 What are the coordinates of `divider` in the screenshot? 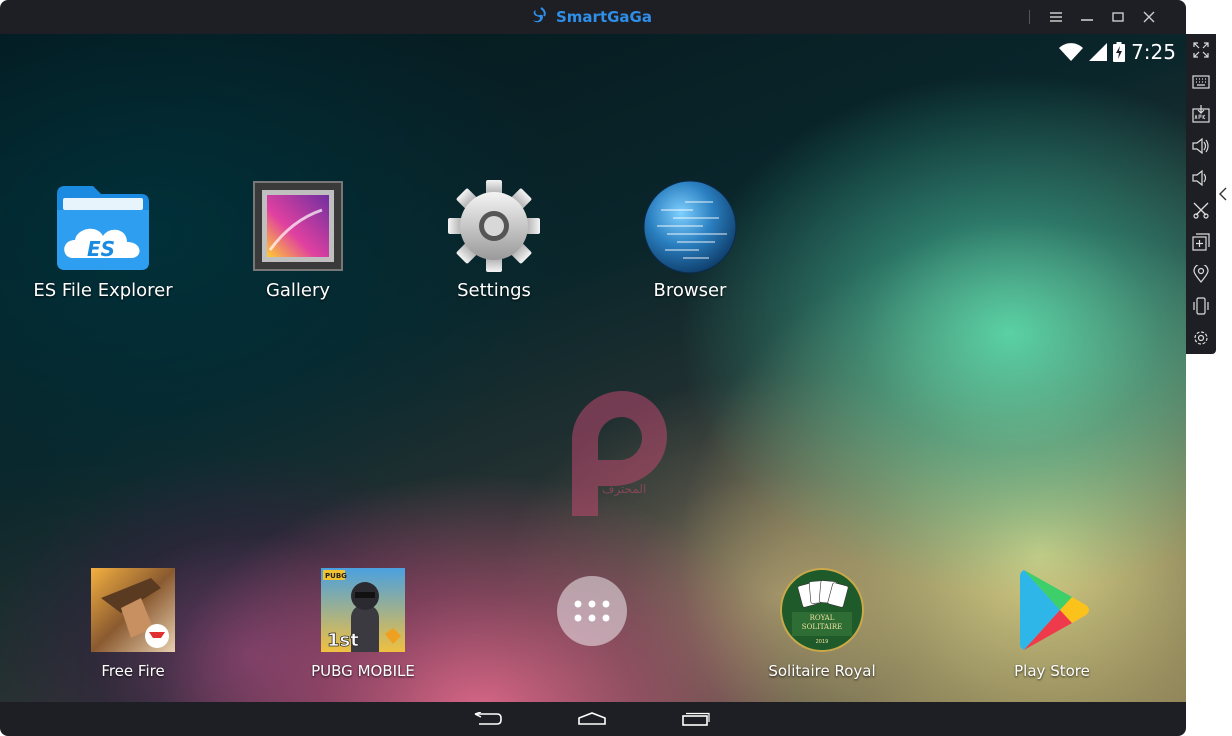 It's located at (1029, 17).